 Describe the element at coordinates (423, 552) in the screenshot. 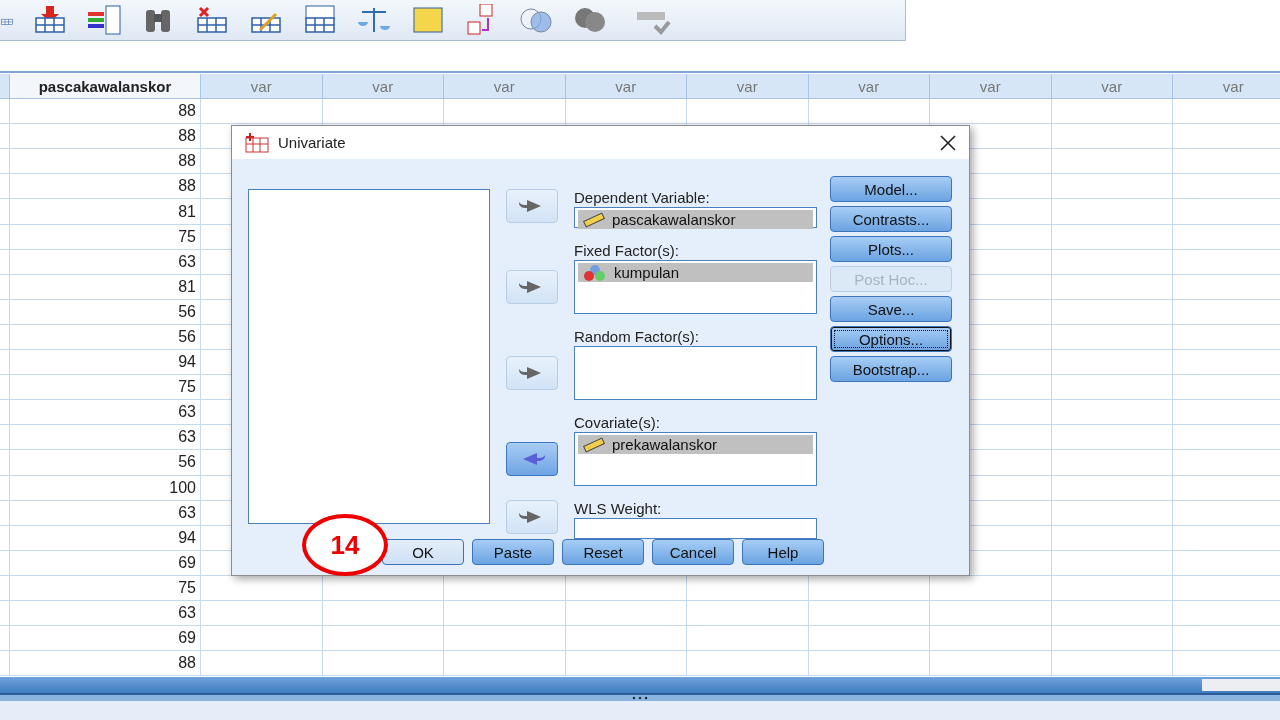

I see `dialog-button: OK` at that location.